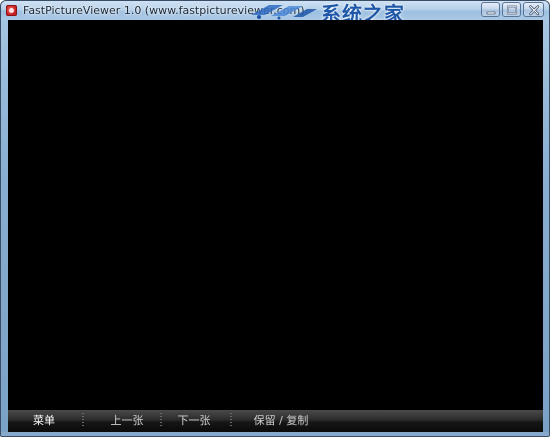 The height and width of the screenshot is (437, 550). I want to click on app-icon, so click(11, 10).